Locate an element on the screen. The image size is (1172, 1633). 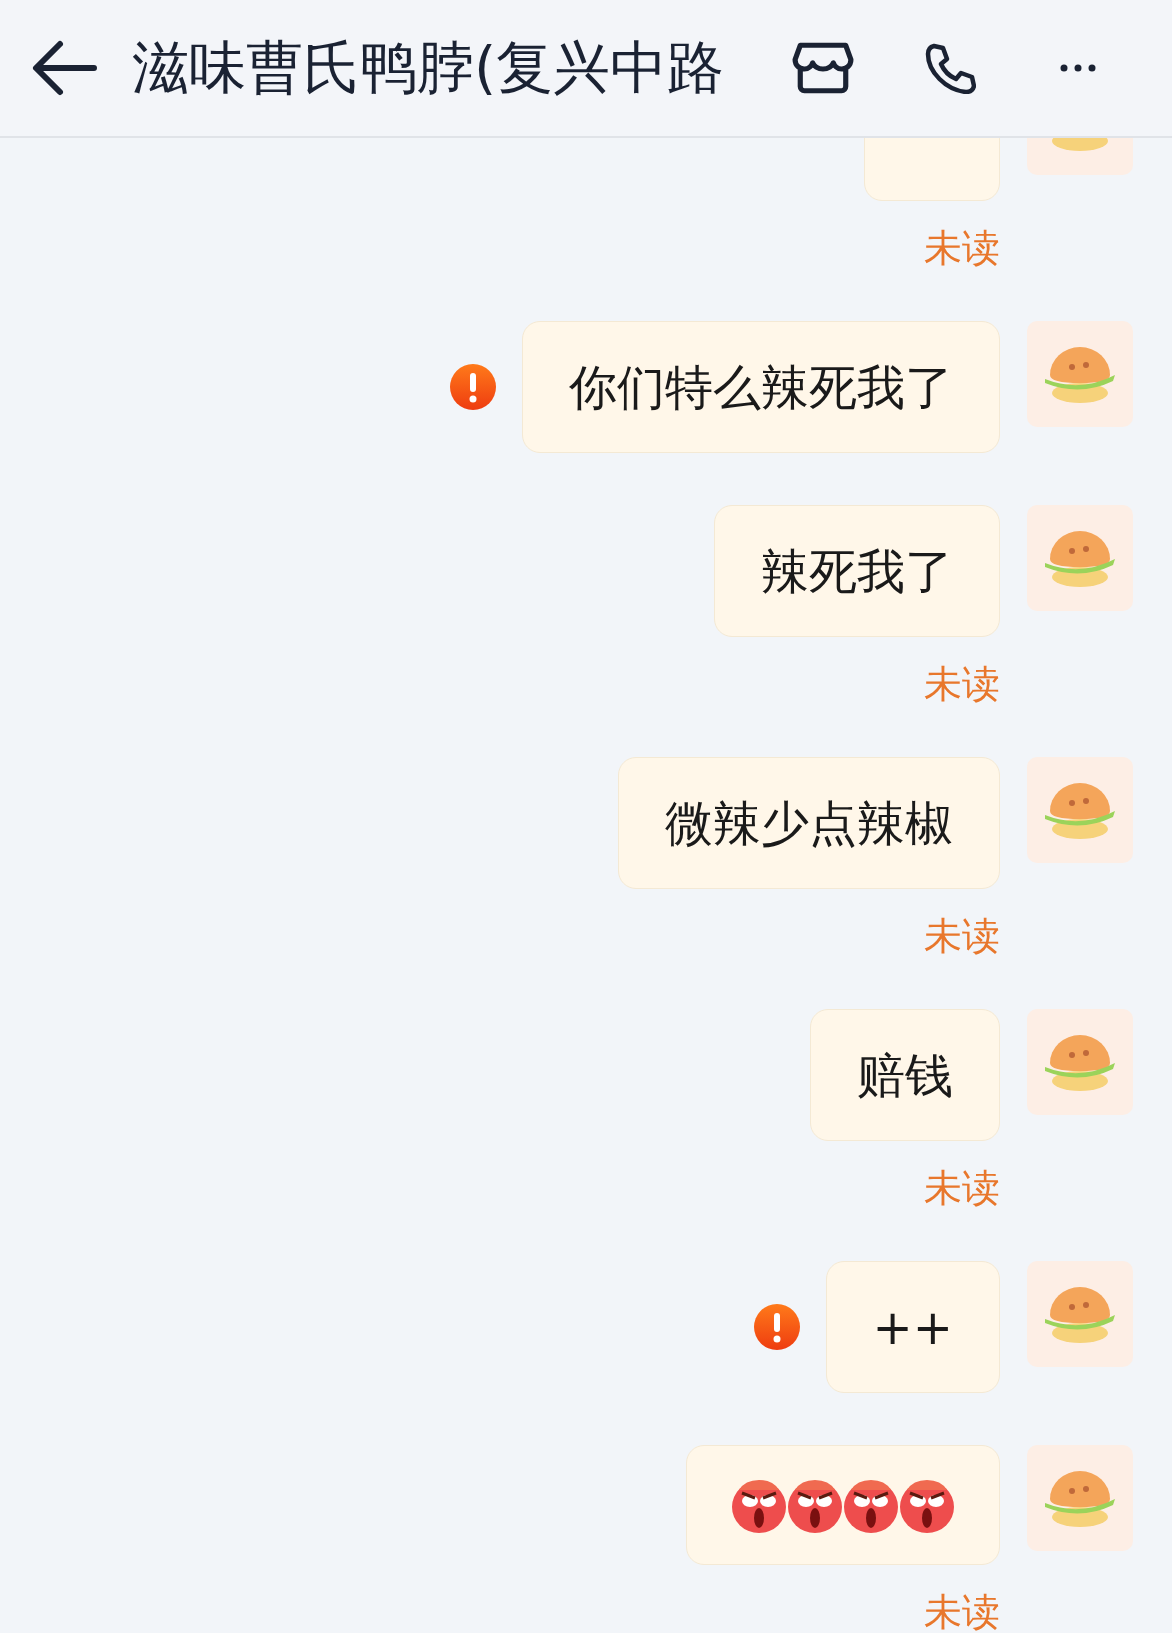
message-bubble: 微辣少点辣椒 is located at coordinates (809, 823).